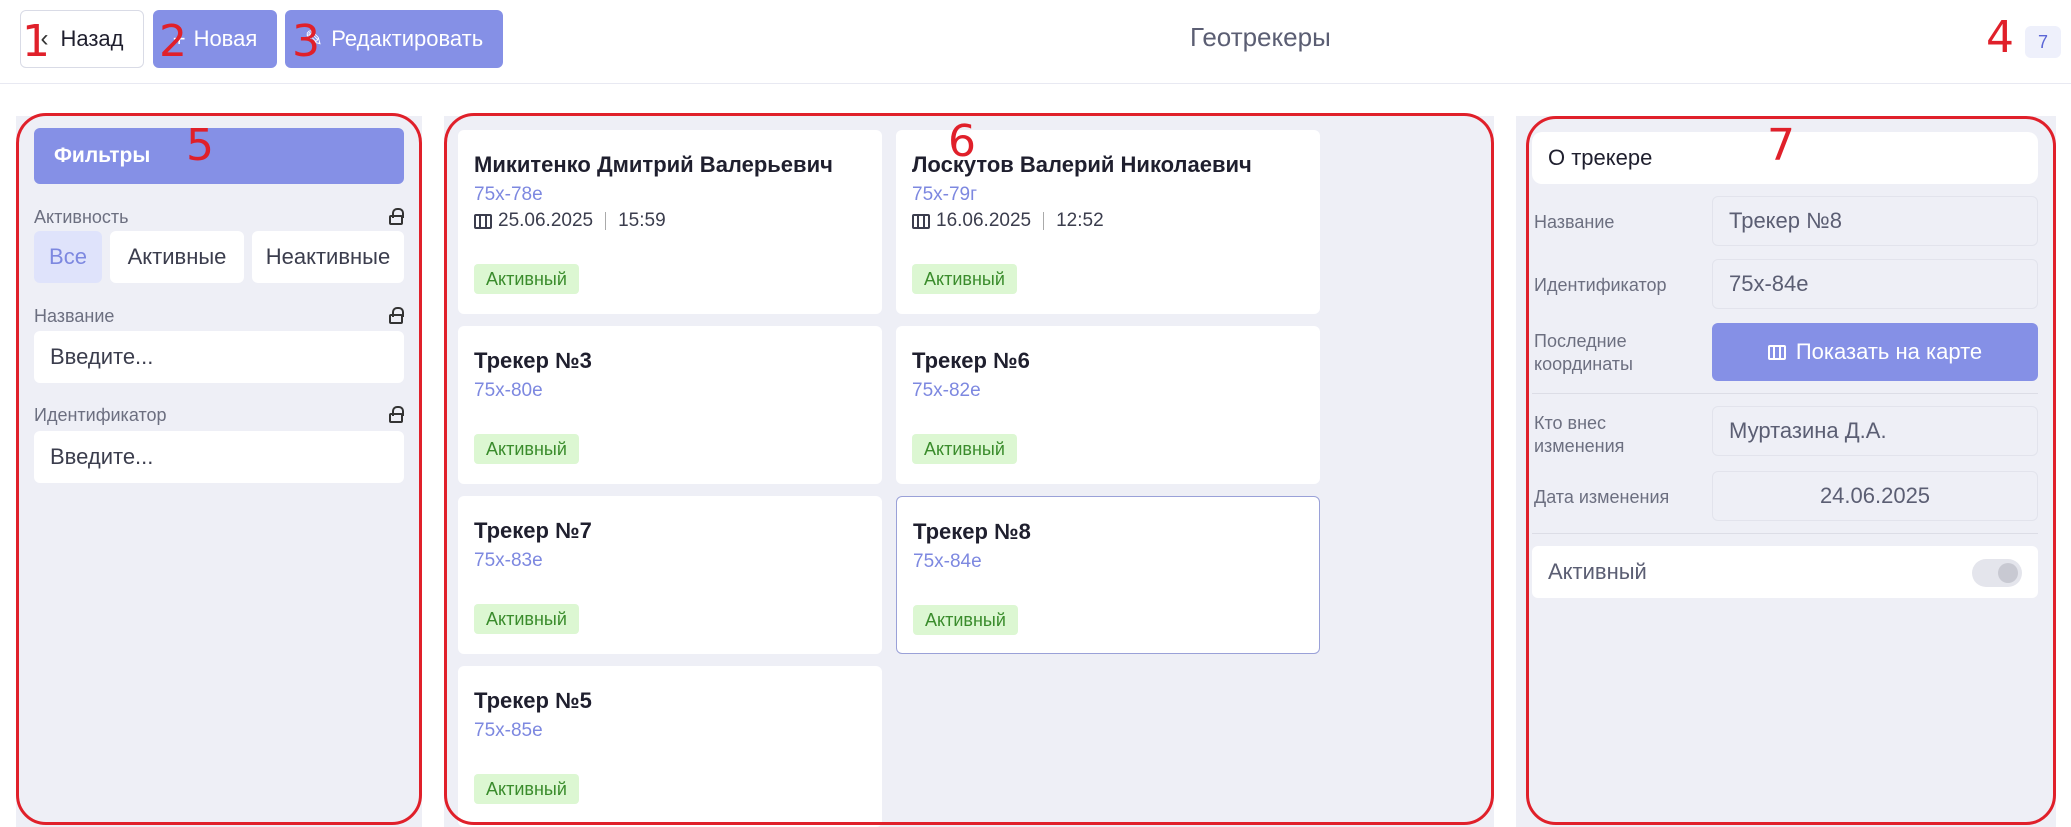 The height and width of the screenshot is (827, 2071). Describe the element at coordinates (508, 390) in the screenshot. I see `tracker-id: 75x-80e` at that location.